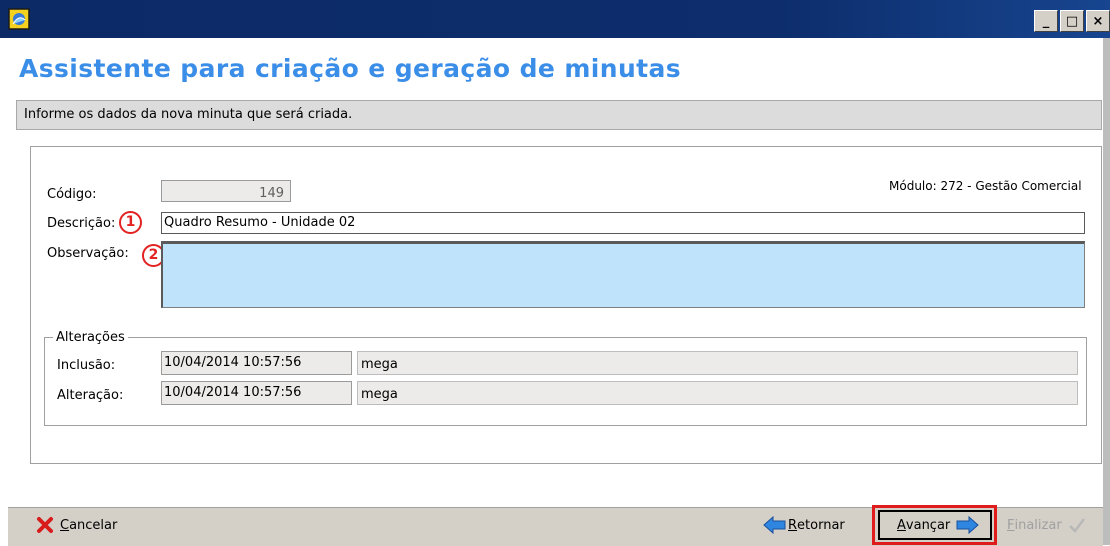 This screenshot has height=546, width=1110. What do you see at coordinates (1046, 21) in the screenshot?
I see `minimize-button: _` at bounding box center [1046, 21].